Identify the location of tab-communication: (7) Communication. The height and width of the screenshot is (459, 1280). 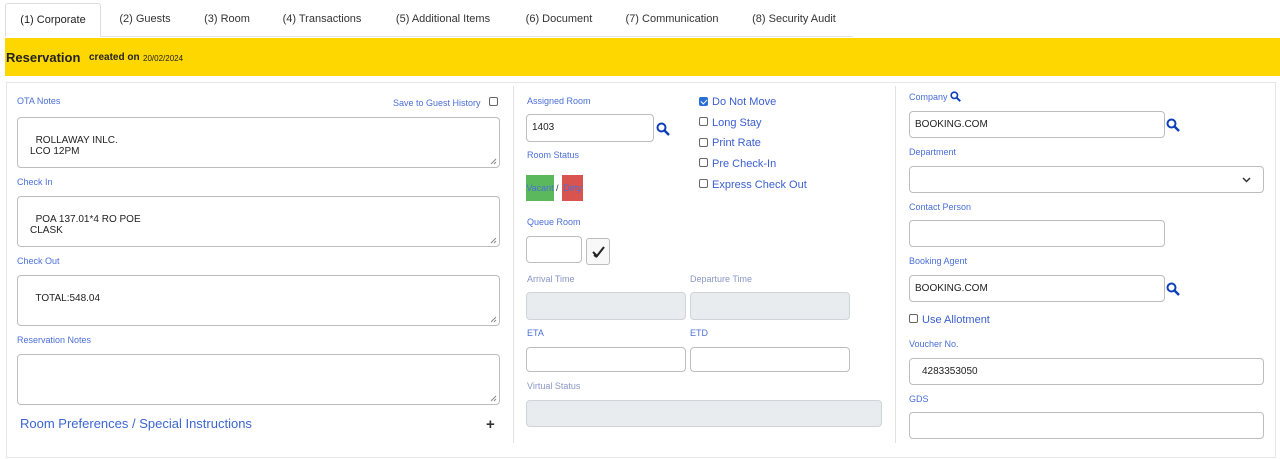
(672, 20).